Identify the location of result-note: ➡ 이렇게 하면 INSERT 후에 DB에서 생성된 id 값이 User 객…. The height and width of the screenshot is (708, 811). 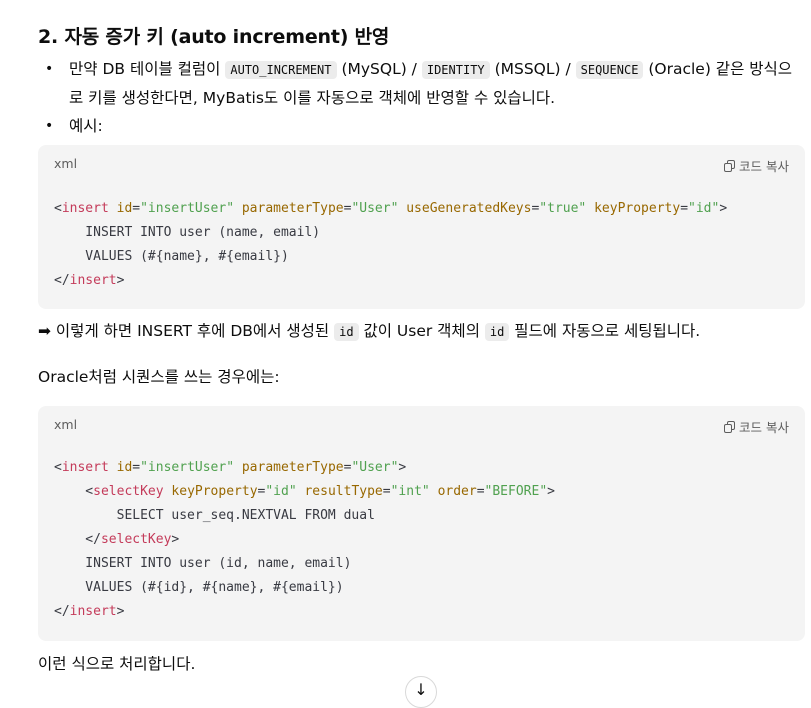
(369, 331).